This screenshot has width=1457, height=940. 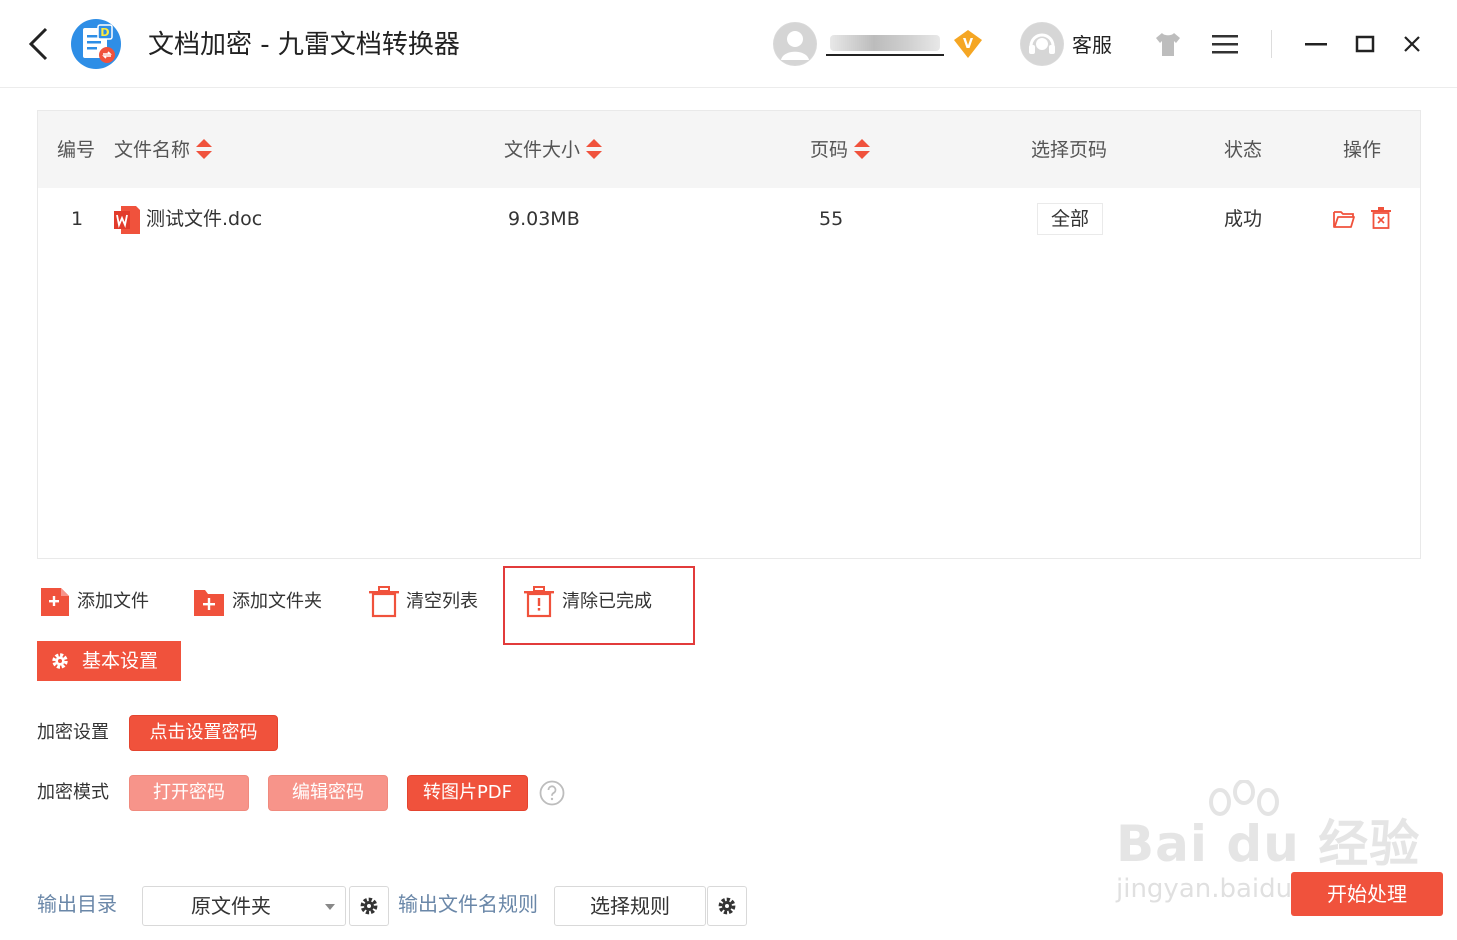 What do you see at coordinates (1268, 844) in the screenshot?
I see `watermark-brand: Bai du 经验` at bounding box center [1268, 844].